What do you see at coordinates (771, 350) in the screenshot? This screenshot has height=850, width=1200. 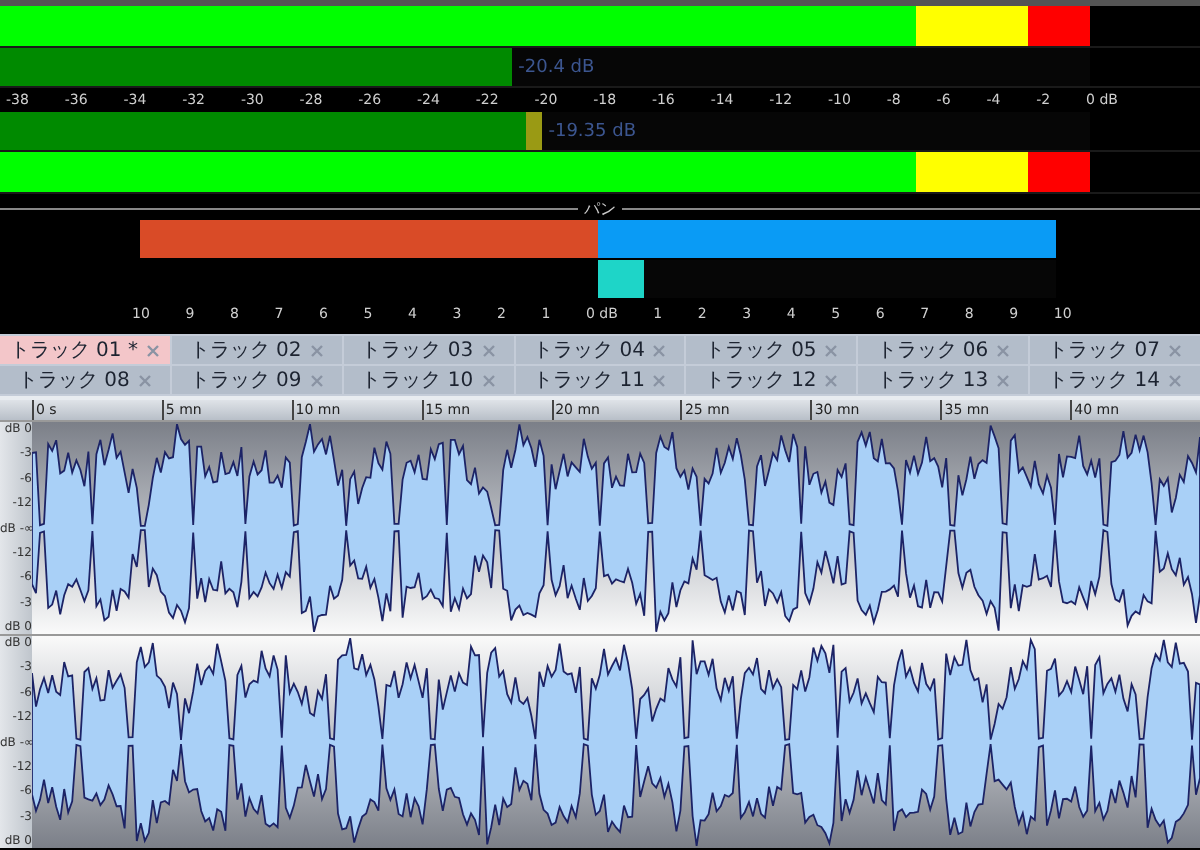 I see `track-tab: トラック 05` at bounding box center [771, 350].